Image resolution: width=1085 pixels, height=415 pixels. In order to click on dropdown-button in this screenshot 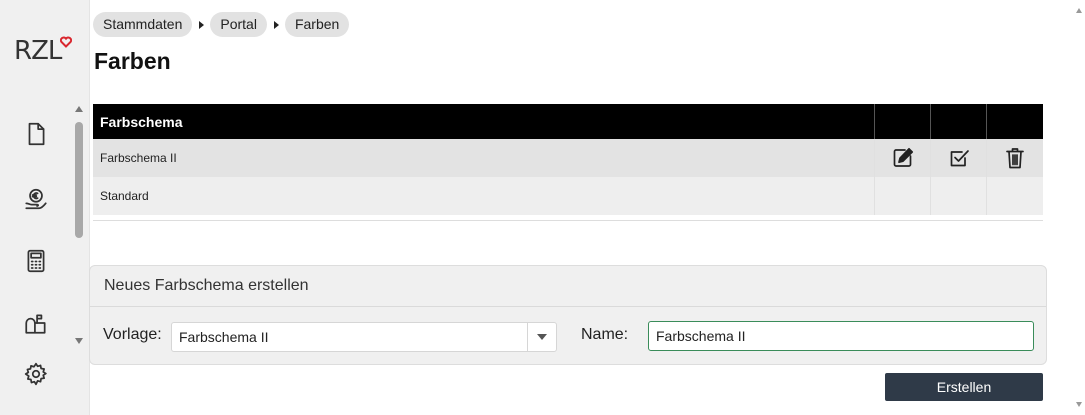, I will do `click(541, 337)`.